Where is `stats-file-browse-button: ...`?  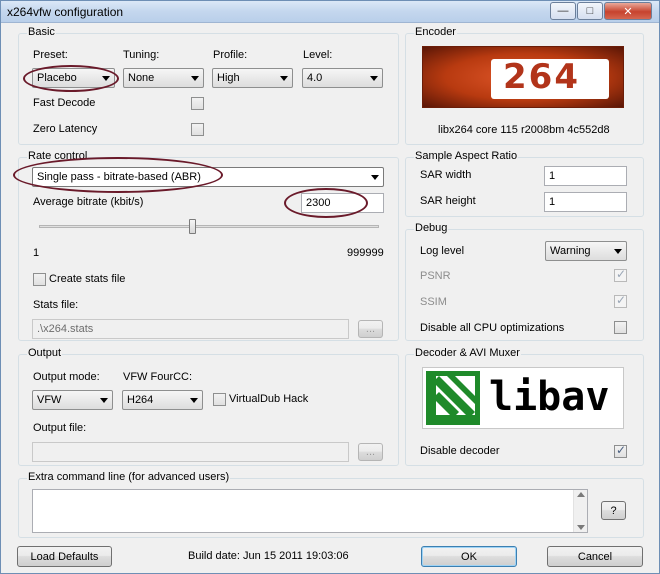
stats-file-browse-button: ... is located at coordinates (370, 329).